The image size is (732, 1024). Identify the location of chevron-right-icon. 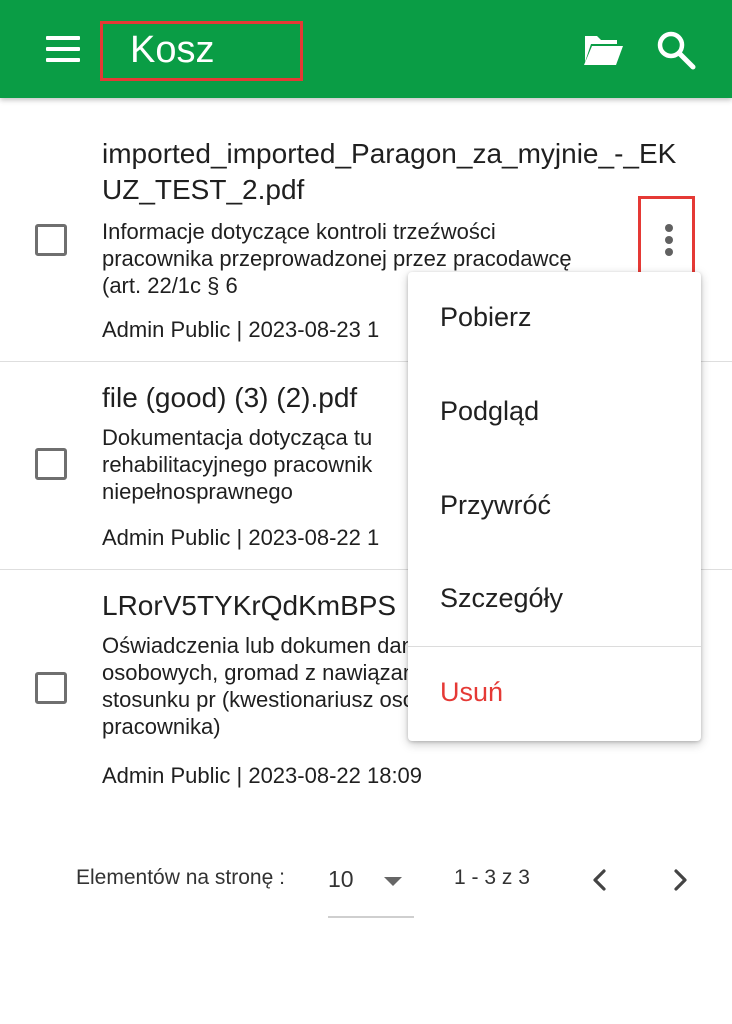
(680, 880).